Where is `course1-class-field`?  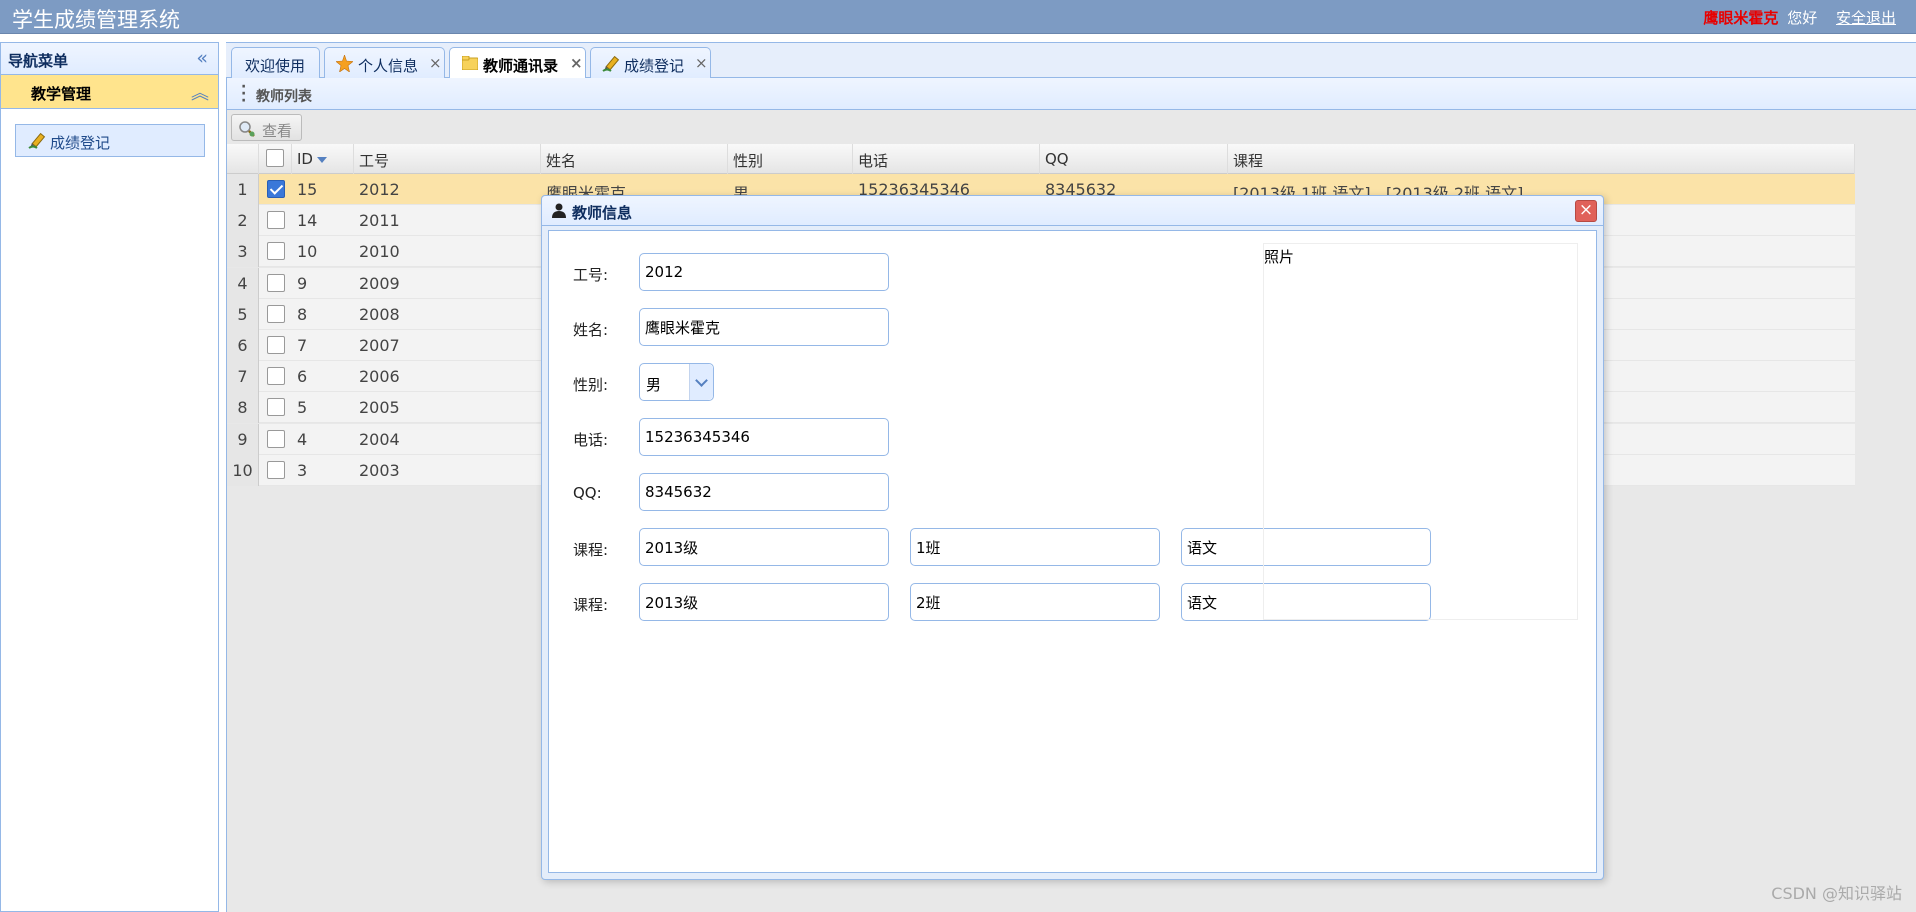 course1-class-field is located at coordinates (1035, 547).